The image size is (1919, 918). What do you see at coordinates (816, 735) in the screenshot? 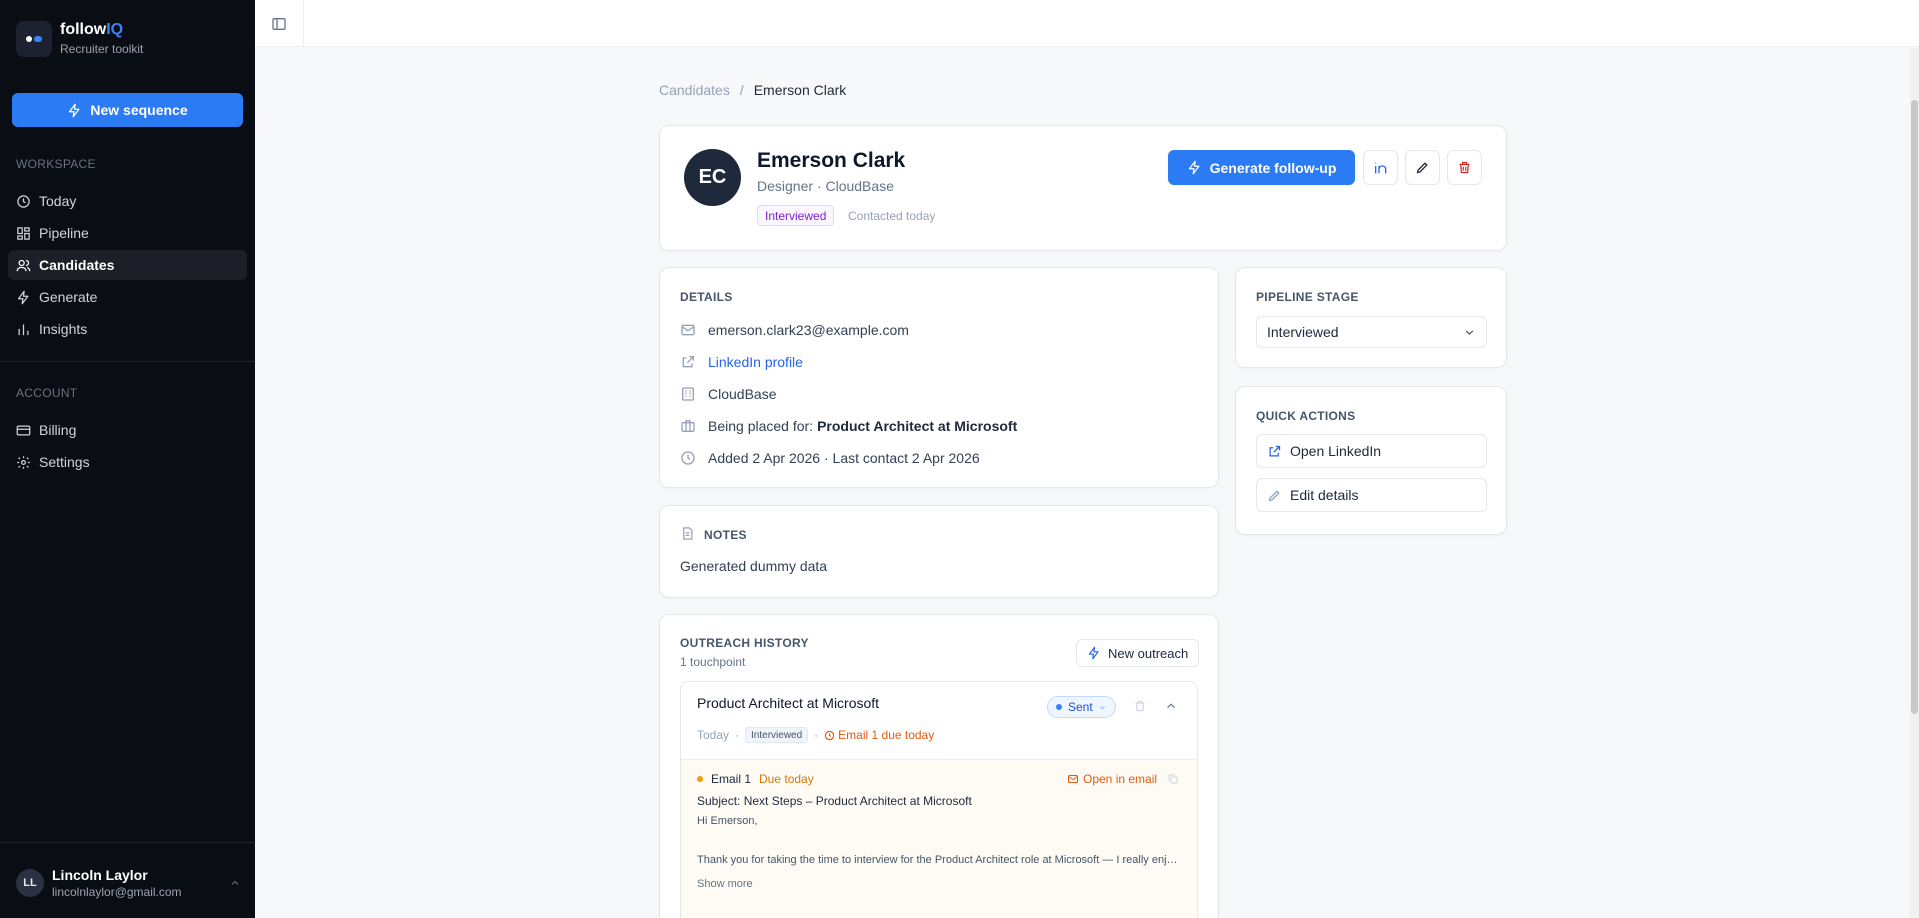
I see `touchpoint-meta: Today · Interviewed · Email 1 due today` at bounding box center [816, 735].